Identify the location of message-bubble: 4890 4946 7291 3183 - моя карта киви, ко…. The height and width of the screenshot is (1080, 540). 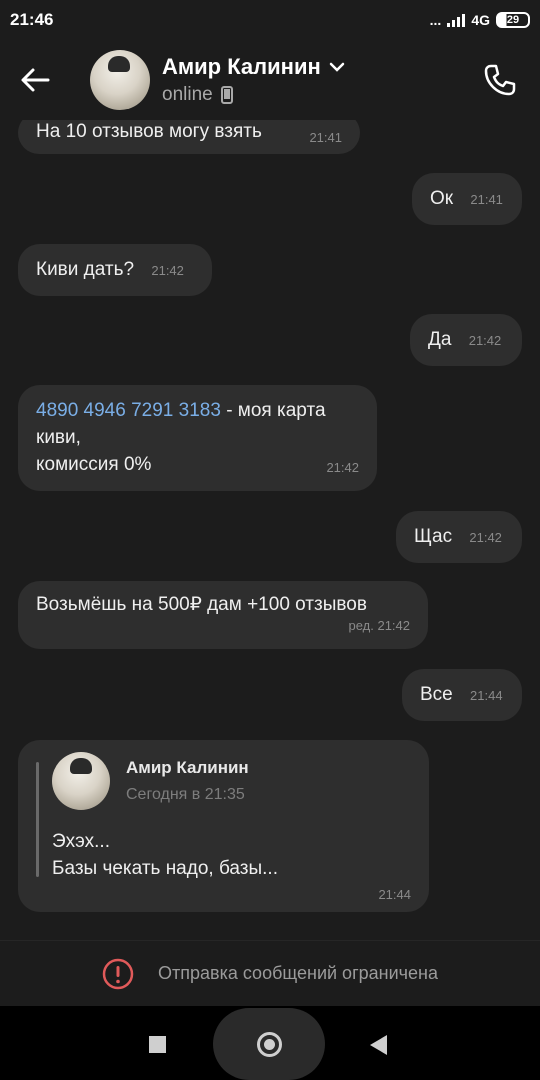
(197, 438).